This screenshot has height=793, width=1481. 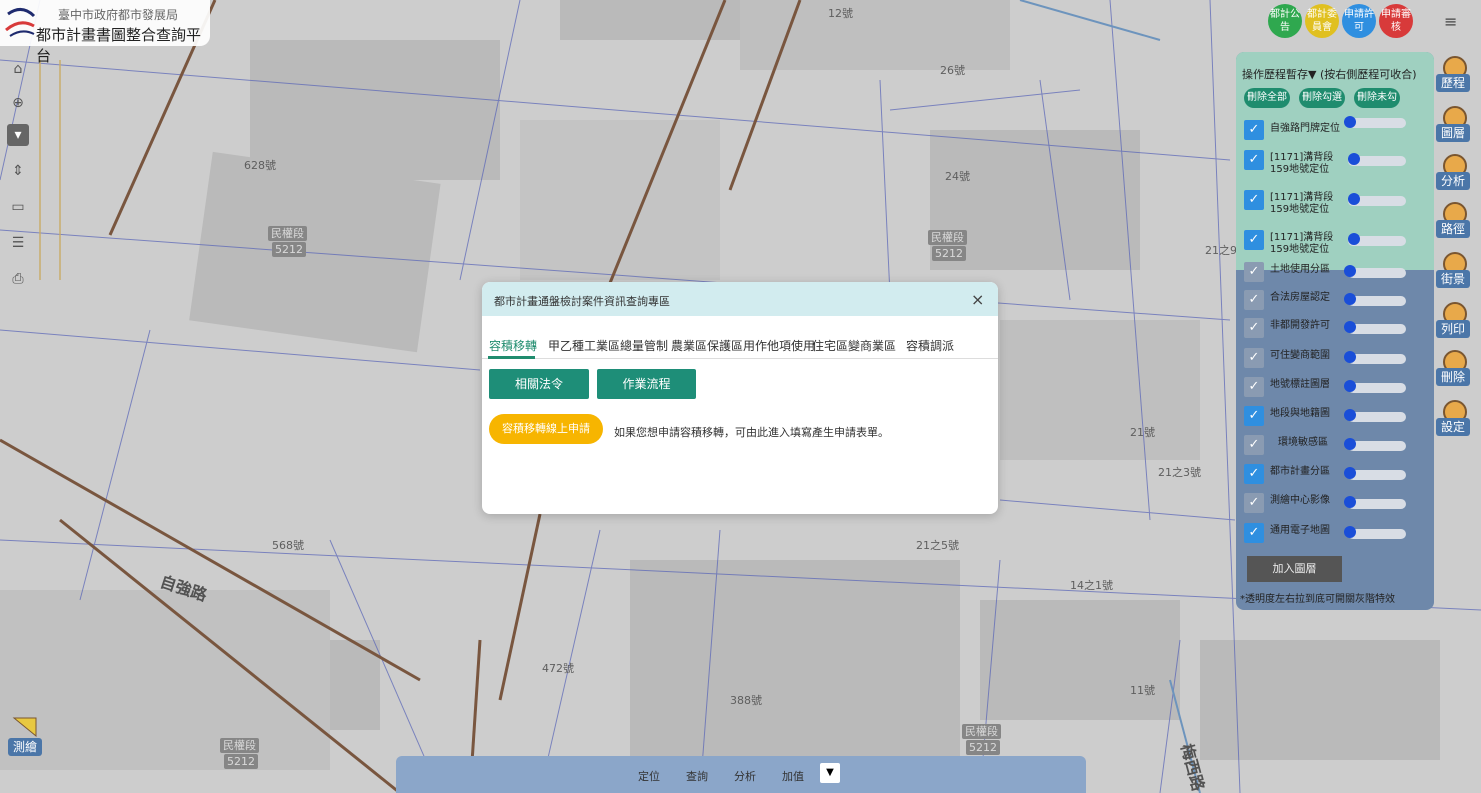 I want to click on layer-label: 測繪中心影像, so click(x=1300, y=500).